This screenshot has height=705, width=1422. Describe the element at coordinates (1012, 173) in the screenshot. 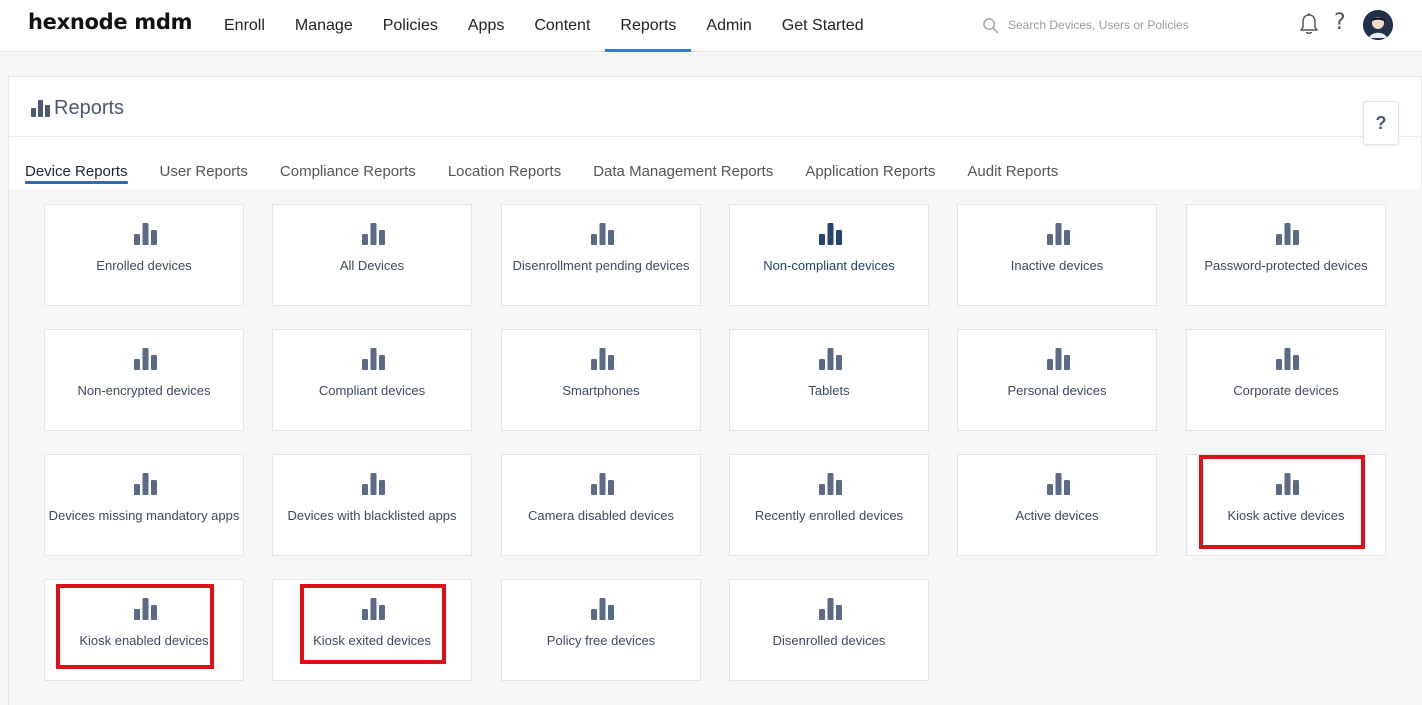

I see `tab-audit-reports: Audit Reports` at that location.